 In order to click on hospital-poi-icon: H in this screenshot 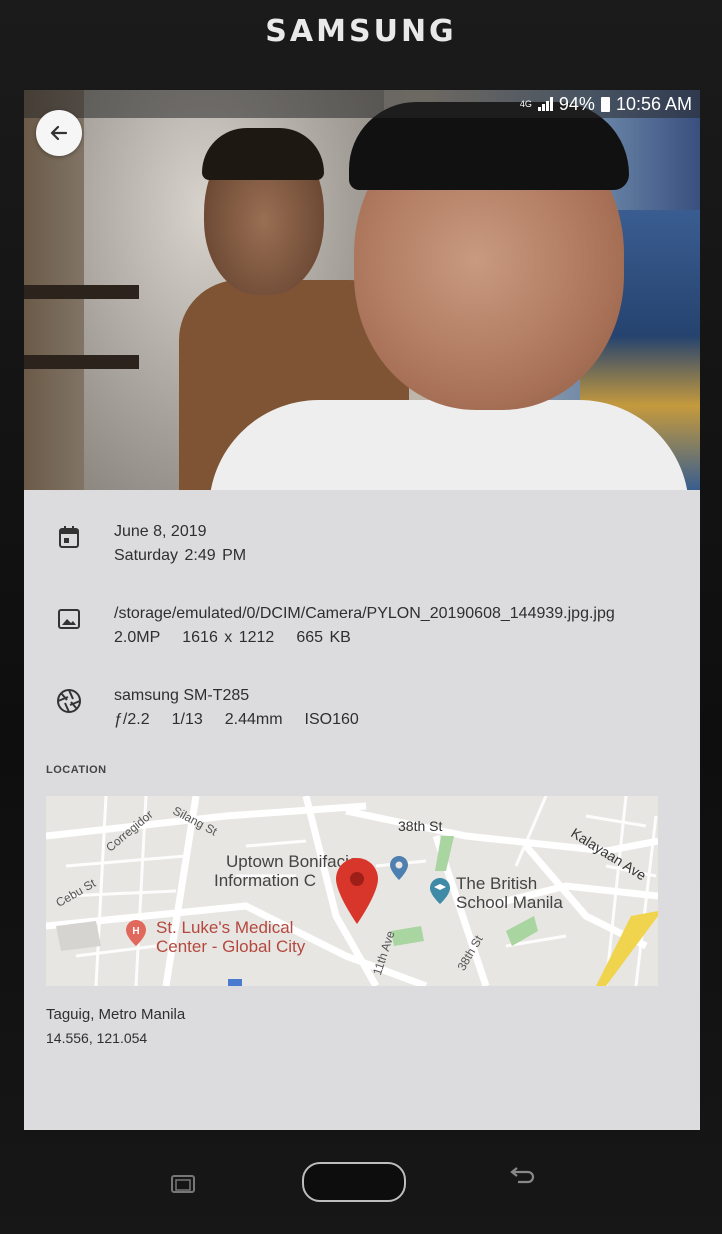, I will do `click(136, 933)`.